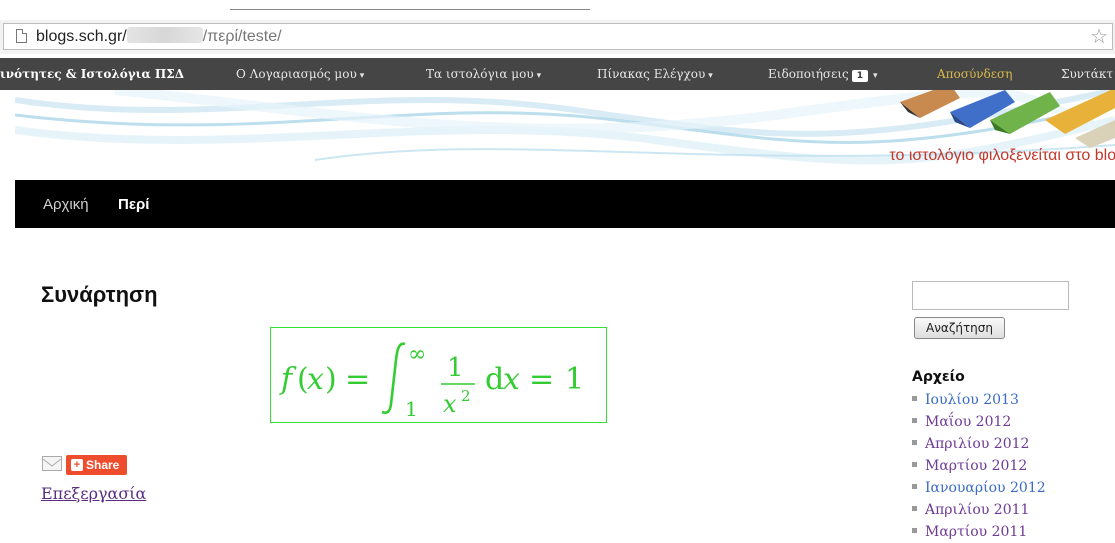 This screenshot has height=543, width=1115. What do you see at coordinates (938, 377) in the screenshot?
I see `archive-heading: Αρχείο` at bounding box center [938, 377].